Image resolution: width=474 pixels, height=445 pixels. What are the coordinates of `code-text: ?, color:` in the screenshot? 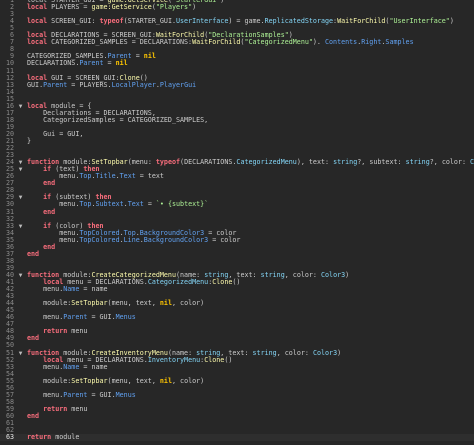 It's located at (450, 162).